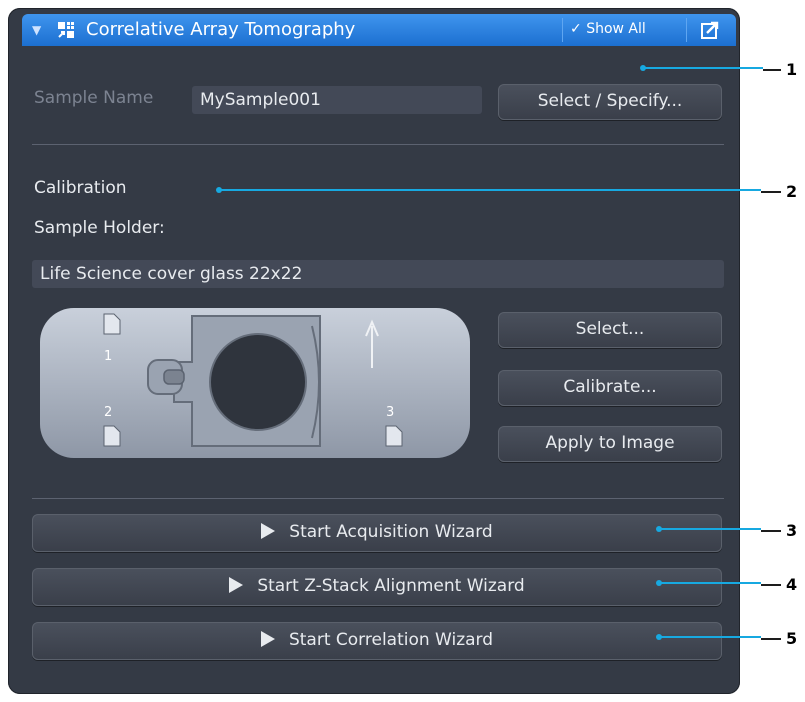  What do you see at coordinates (391, 640) in the screenshot?
I see `wizard-label: Start Correlation Wizard` at bounding box center [391, 640].